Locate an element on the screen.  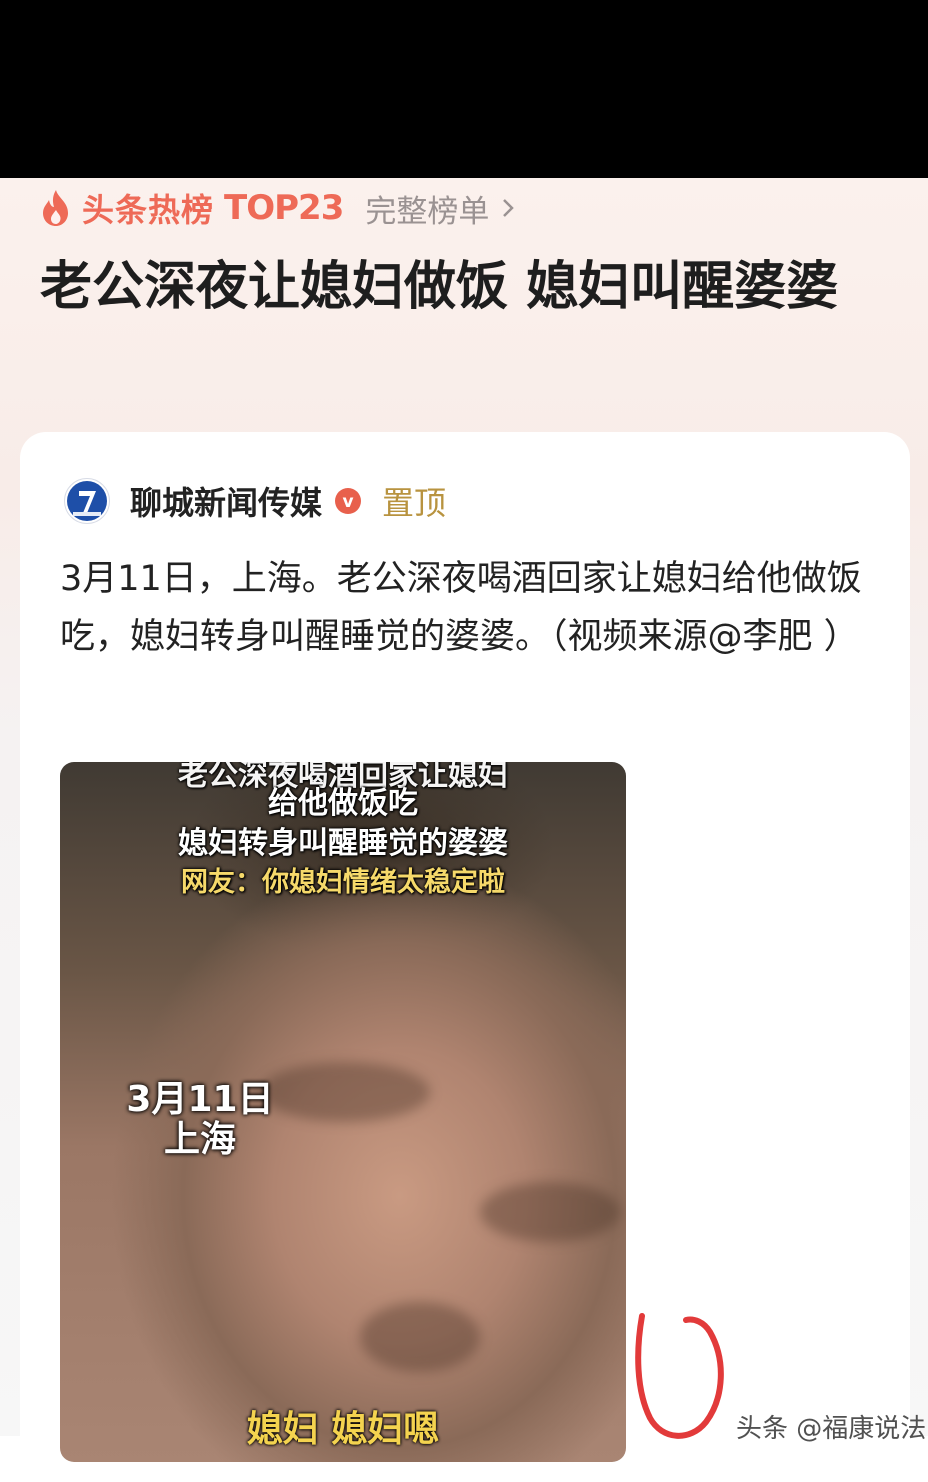
flame-icon is located at coordinates (55, 208).